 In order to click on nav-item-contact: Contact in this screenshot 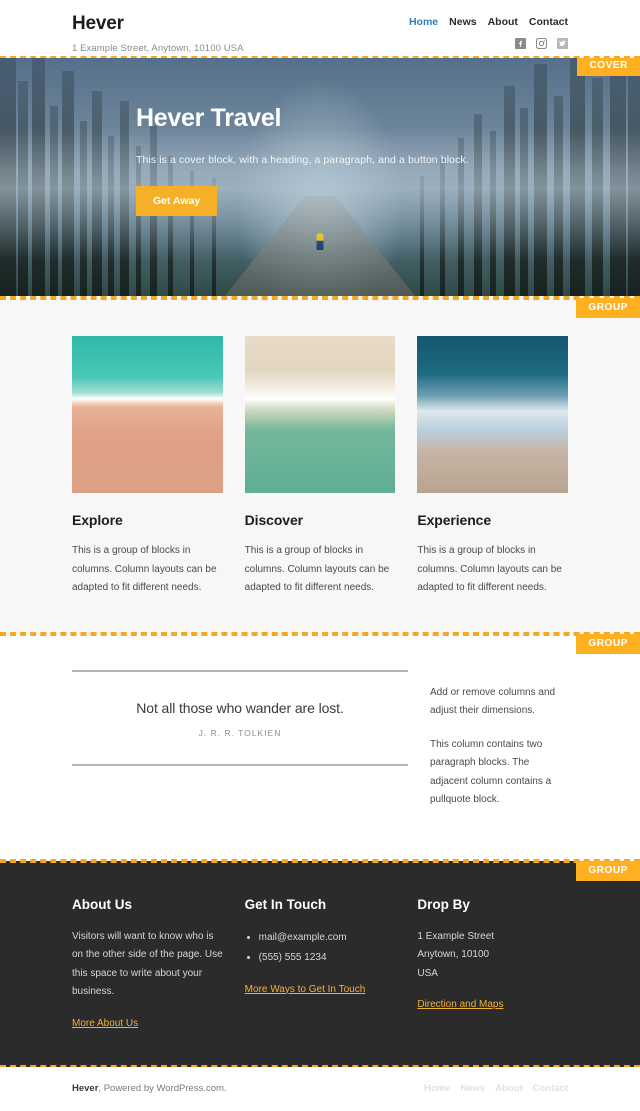, I will do `click(548, 22)`.